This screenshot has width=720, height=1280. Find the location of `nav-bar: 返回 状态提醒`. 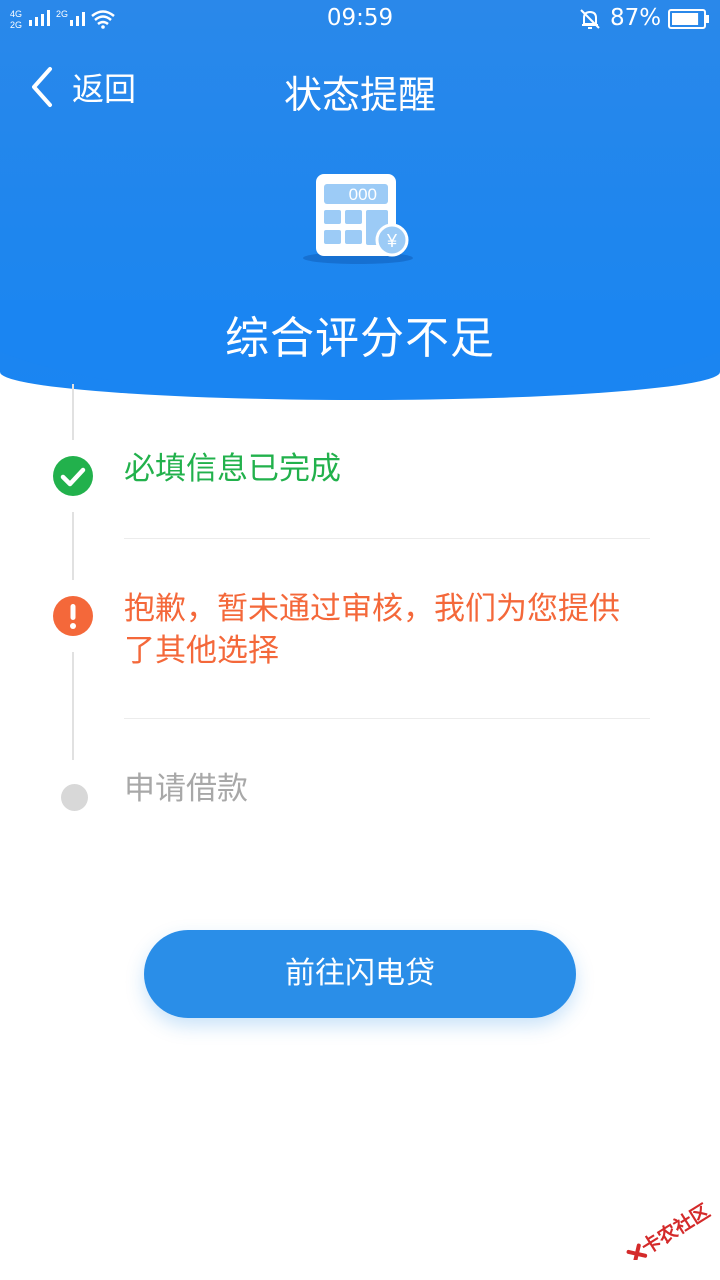

nav-bar: 返回 状态提醒 is located at coordinates (360, 90).